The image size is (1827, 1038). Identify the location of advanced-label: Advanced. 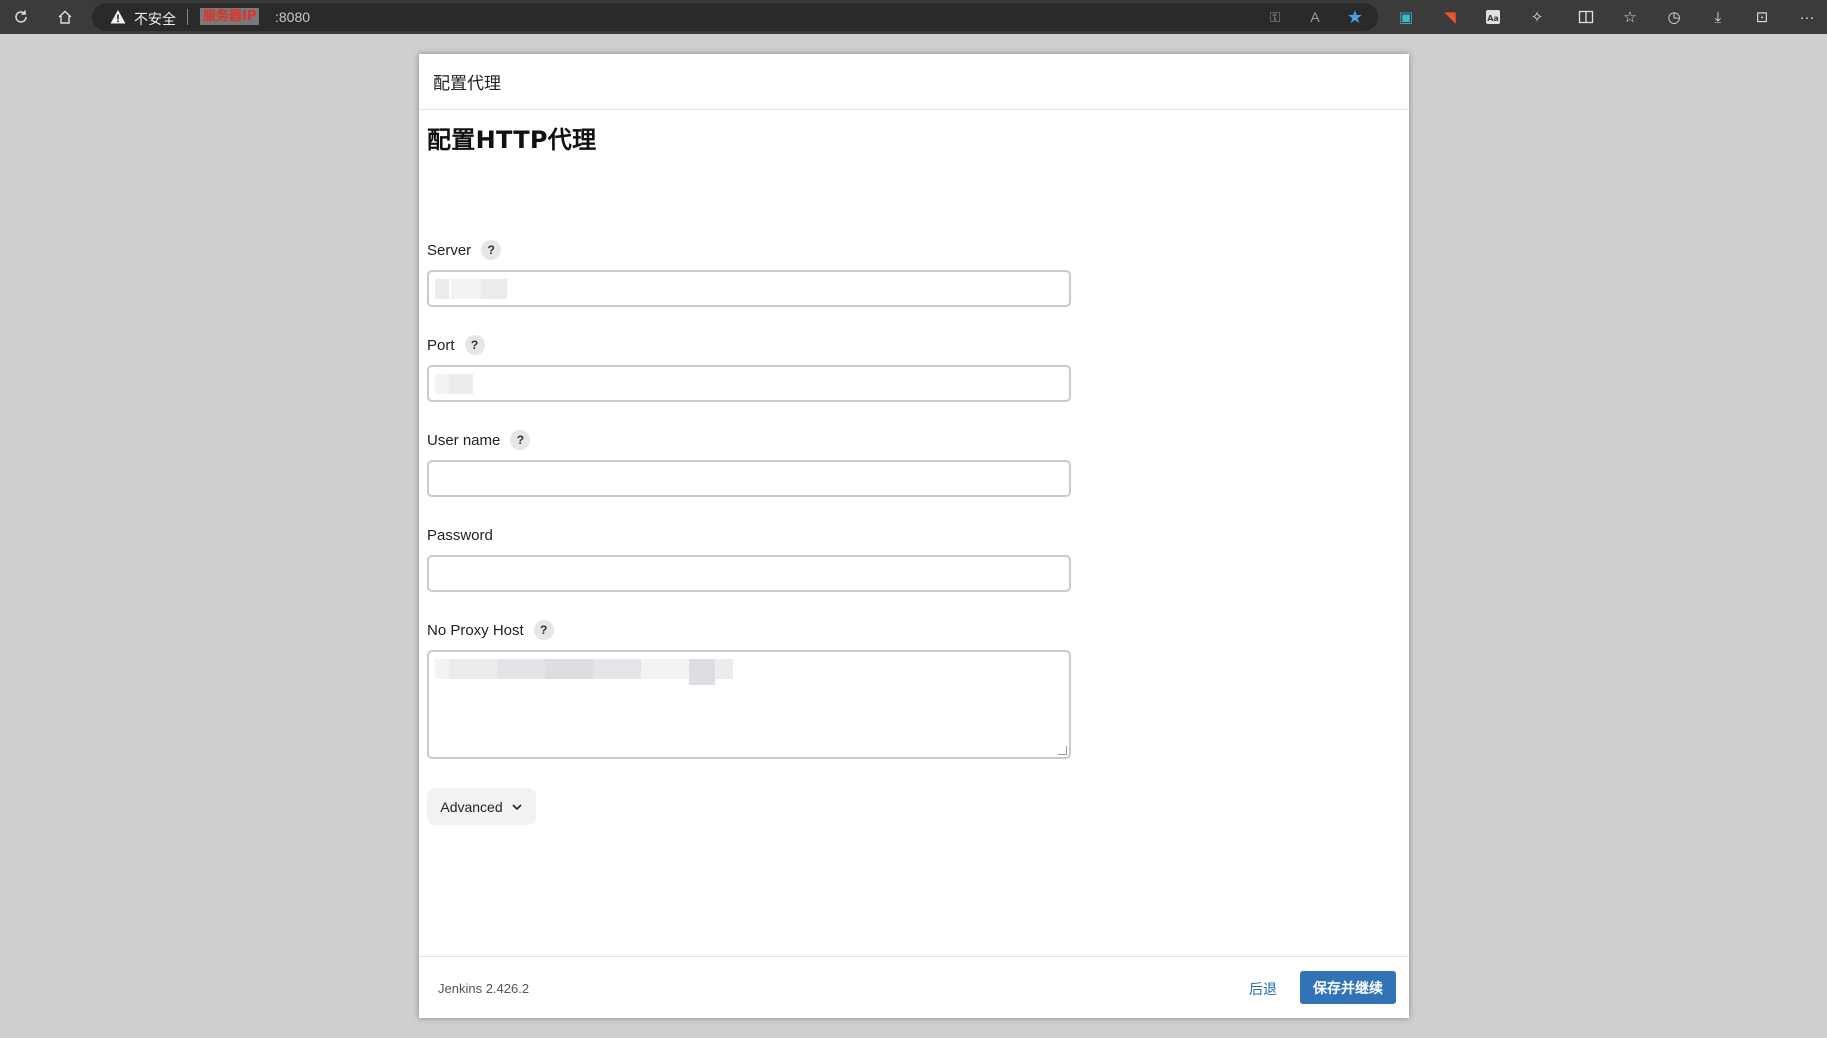
(471, 806).